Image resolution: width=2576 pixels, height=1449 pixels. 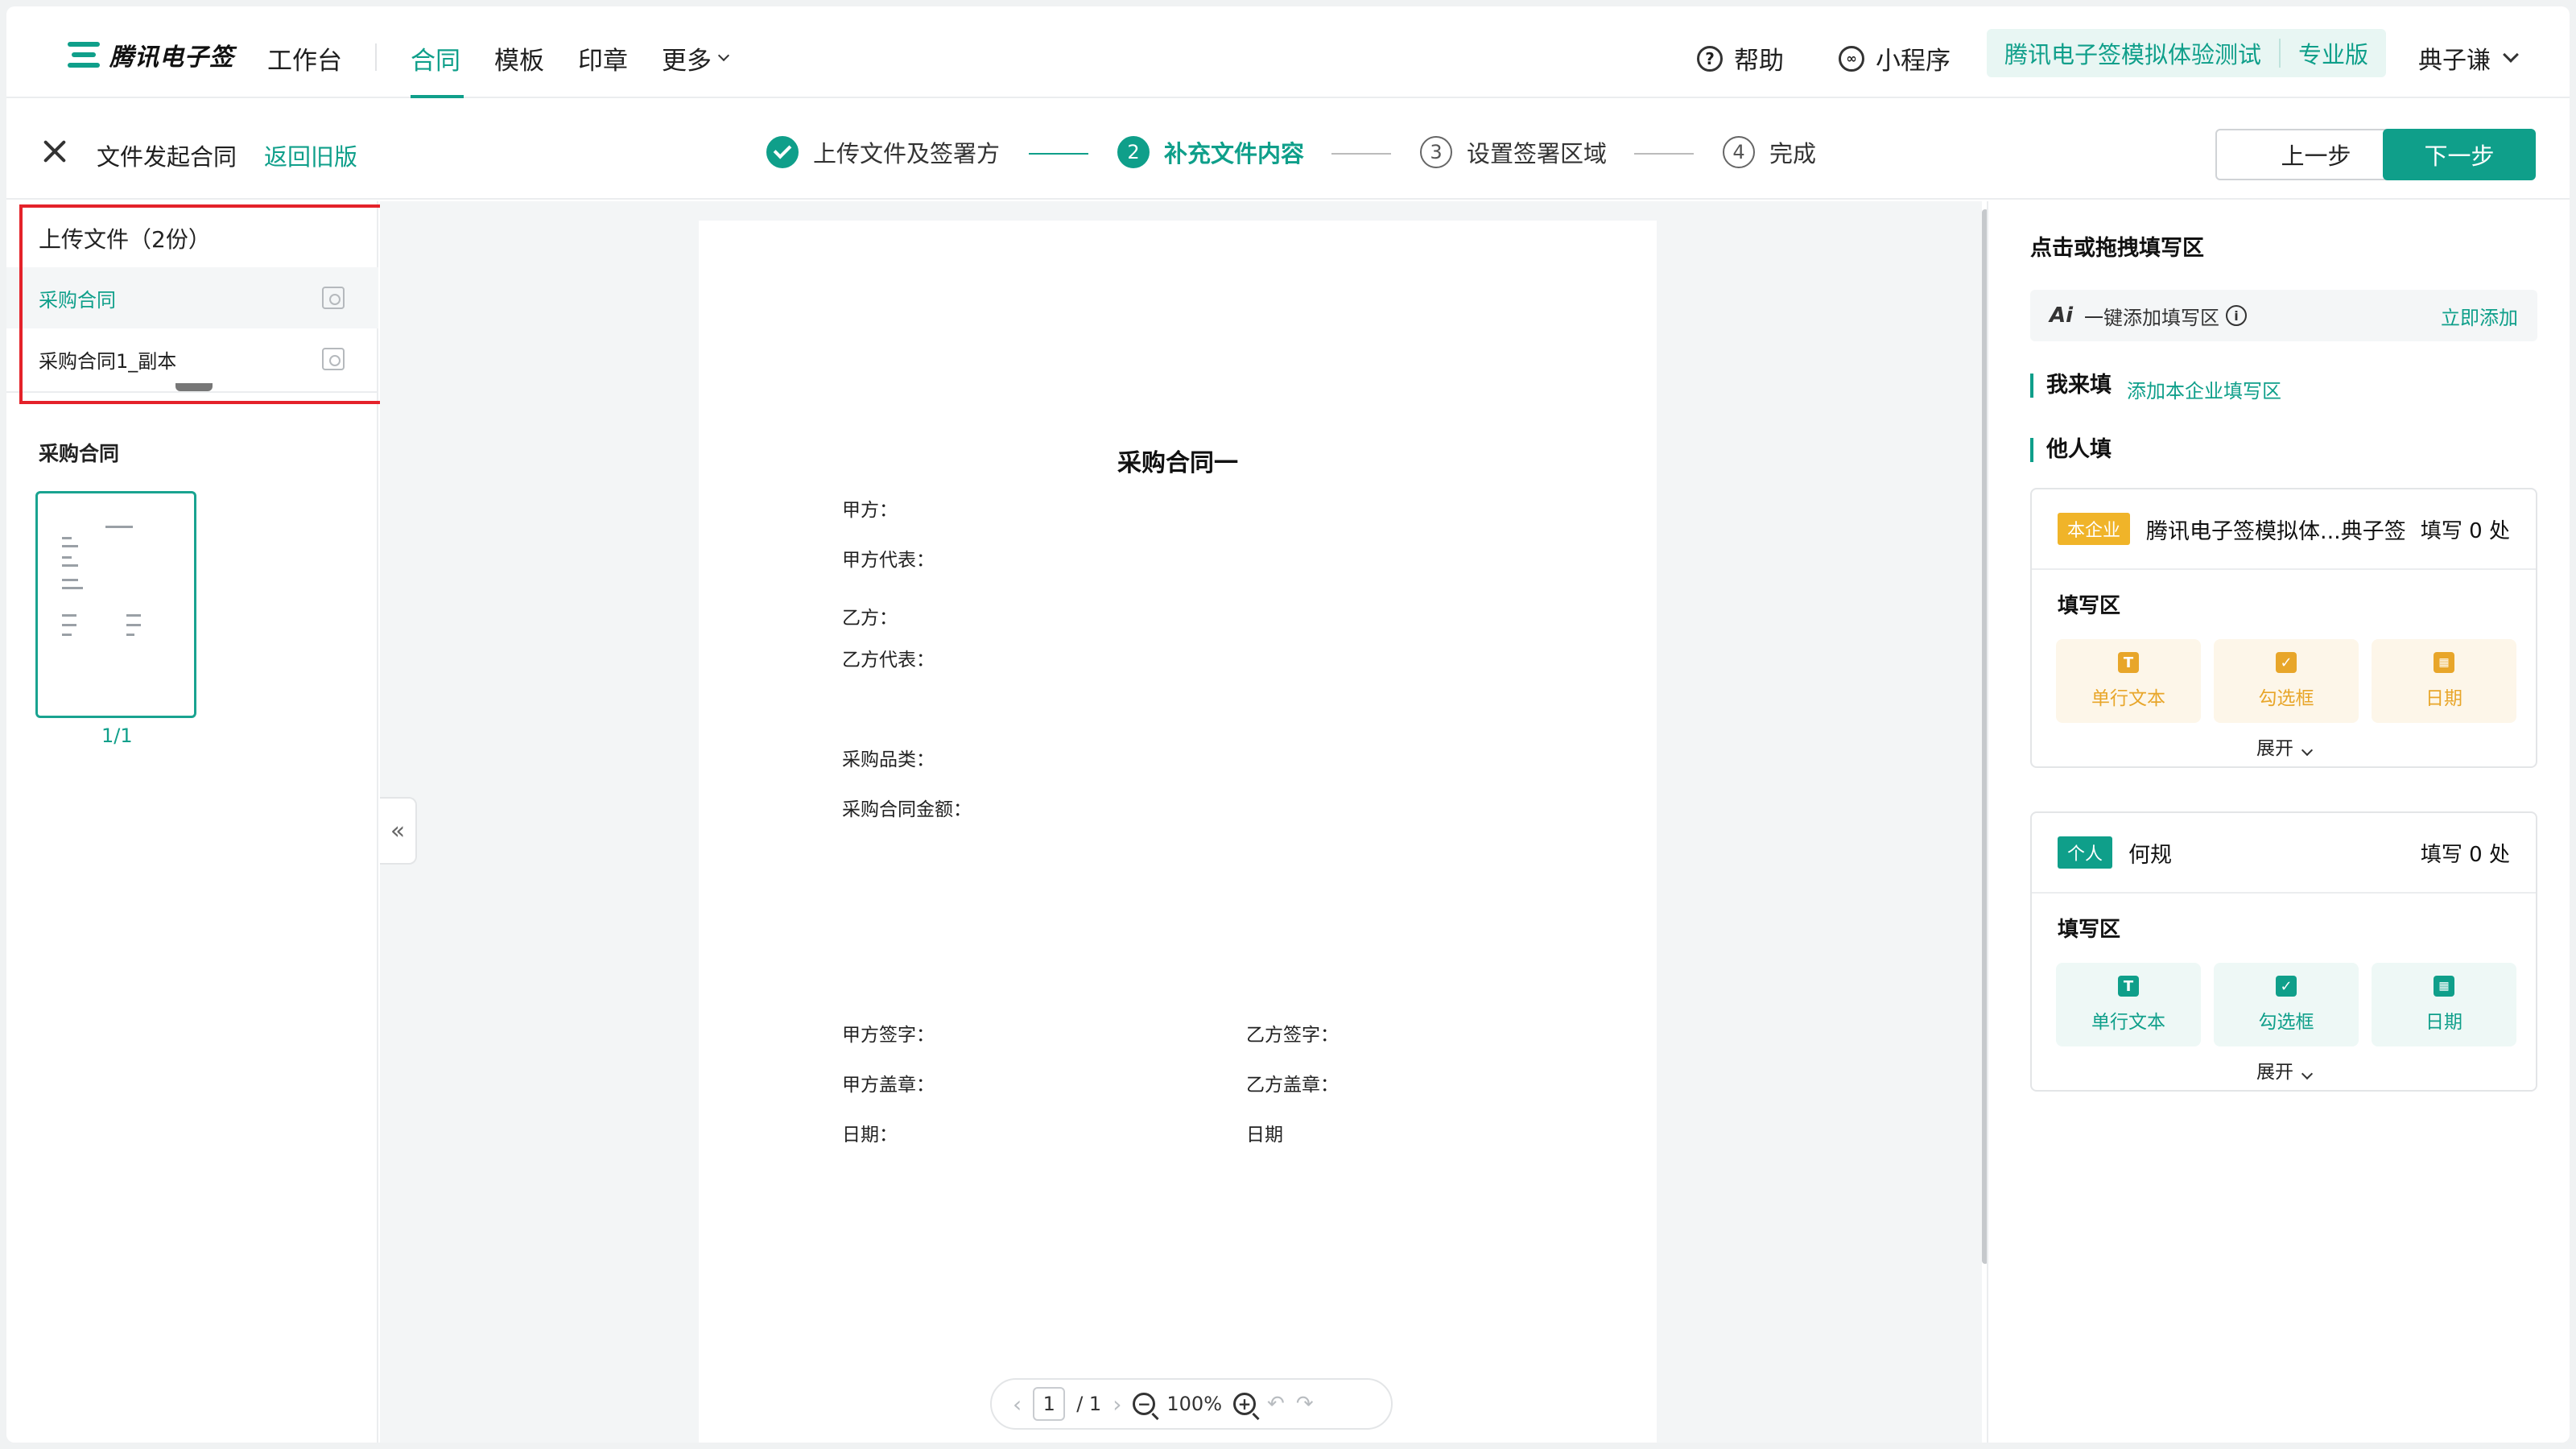 What do you see at coordinates (2133, 54) in the screenshot?
I see `org-name: 腾讯电子签模拟体验测试` at bounding box center [2133, 54].